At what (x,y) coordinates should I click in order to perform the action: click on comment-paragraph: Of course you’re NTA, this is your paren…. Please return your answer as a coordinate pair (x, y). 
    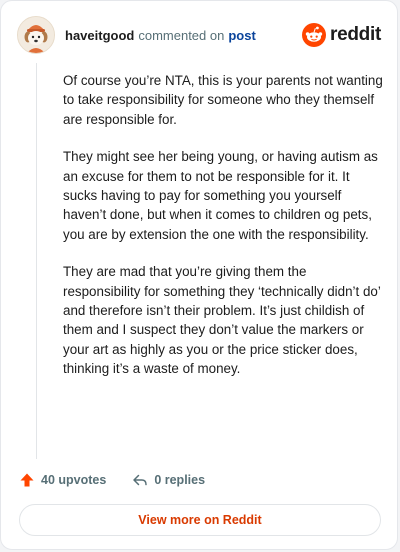
    Looking at the image, I should click on (223, 100).